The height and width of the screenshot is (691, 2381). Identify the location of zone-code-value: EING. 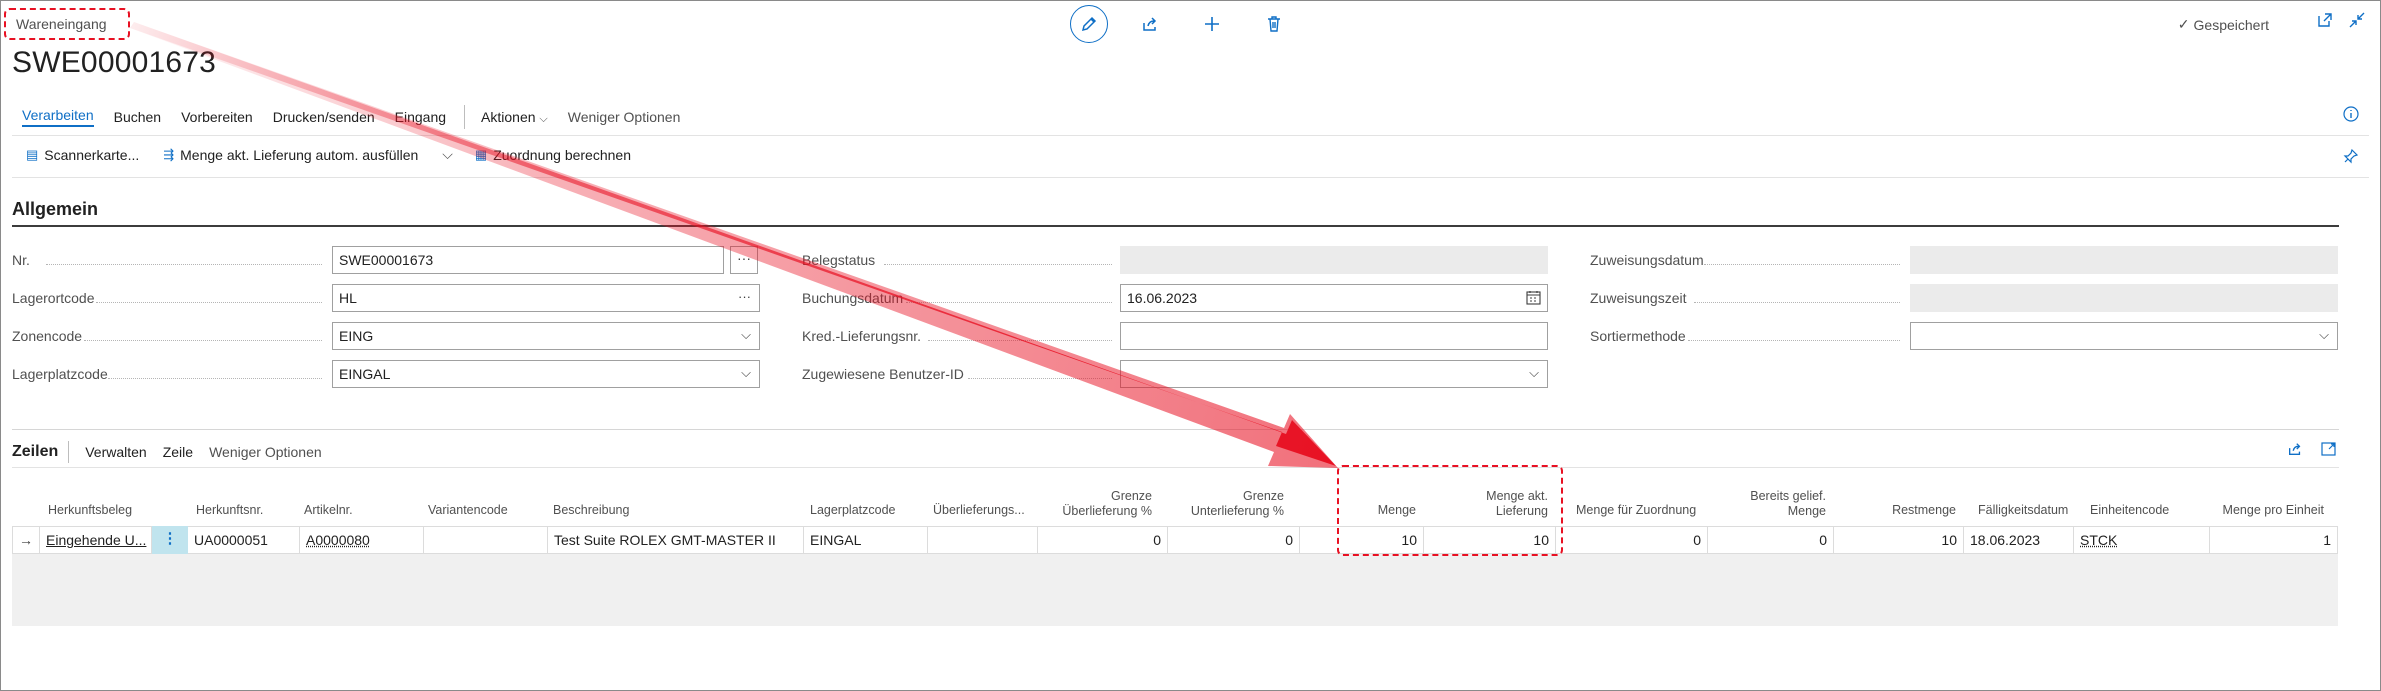
(356, 336).